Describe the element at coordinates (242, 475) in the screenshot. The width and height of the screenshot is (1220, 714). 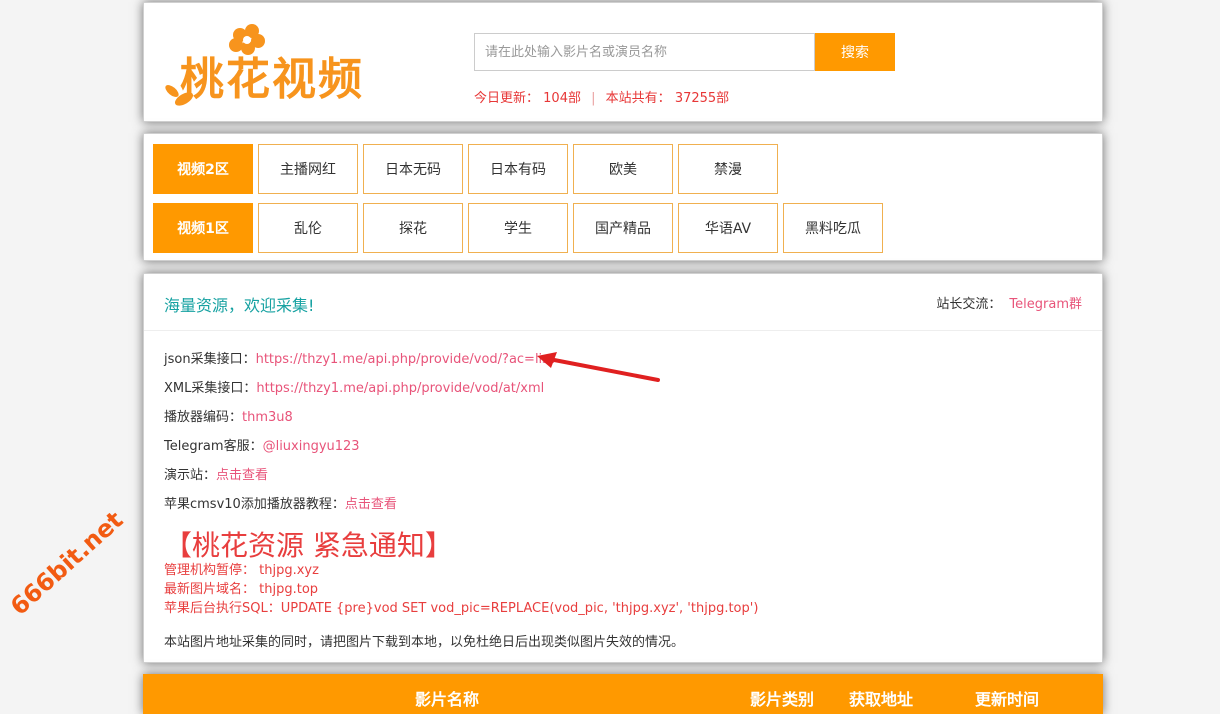
I see `demo-site-link: 点击查看` at that location.